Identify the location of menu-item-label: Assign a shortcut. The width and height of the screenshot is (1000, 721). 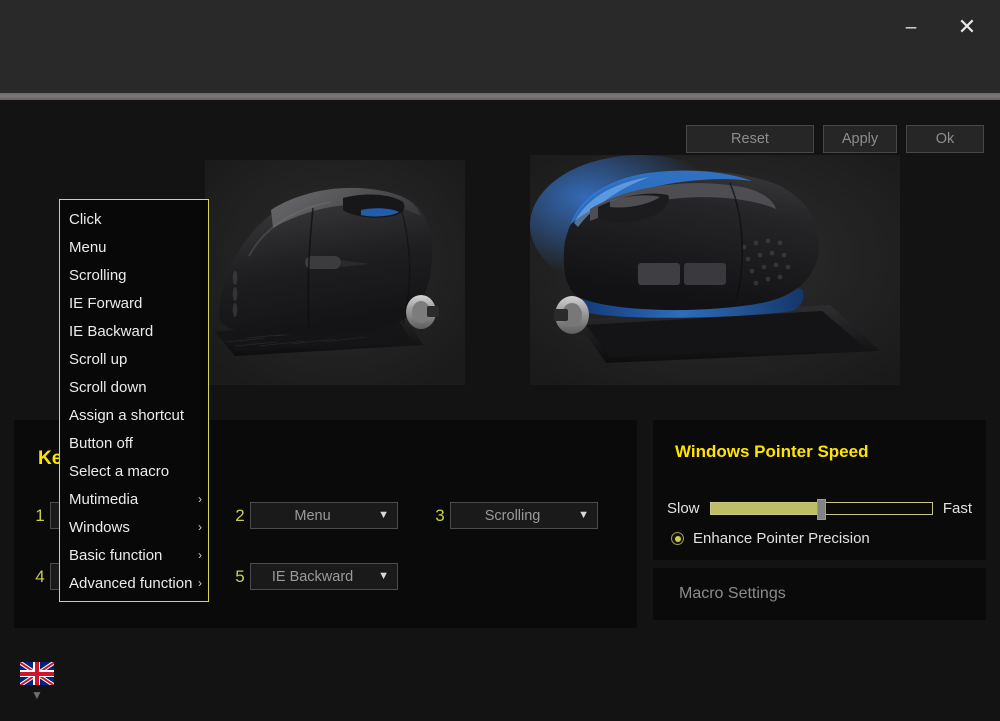
(127, 415).